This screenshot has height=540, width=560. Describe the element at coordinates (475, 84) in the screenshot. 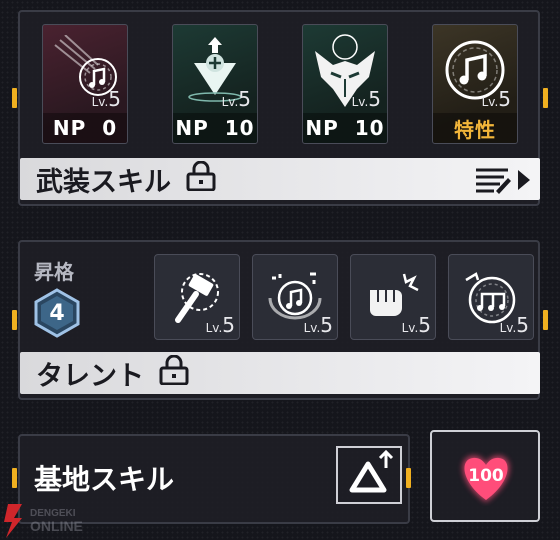

I see `skill-card-trait: Lv.5 特性` at that location.